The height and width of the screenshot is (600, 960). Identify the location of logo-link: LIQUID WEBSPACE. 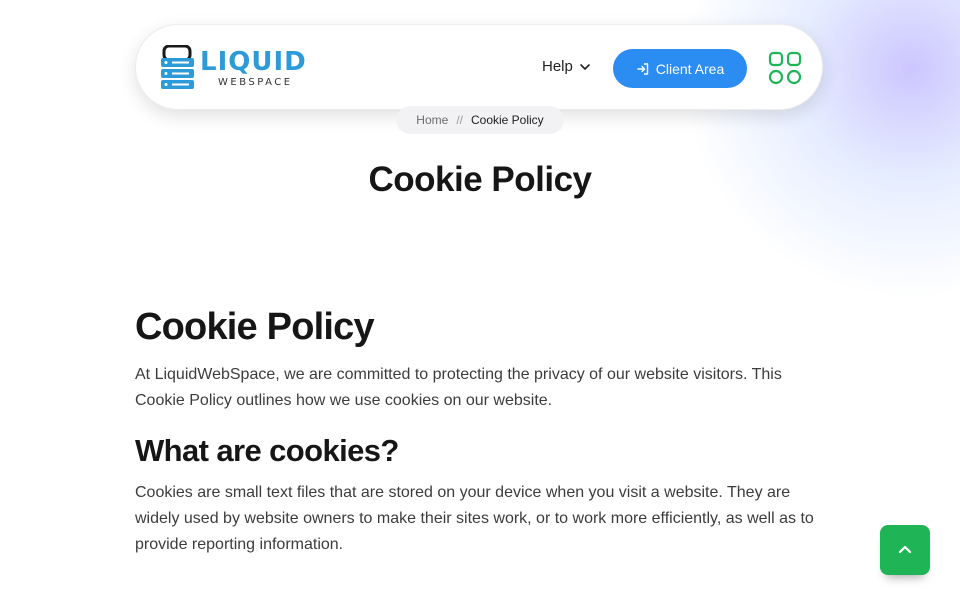
(235, 68).